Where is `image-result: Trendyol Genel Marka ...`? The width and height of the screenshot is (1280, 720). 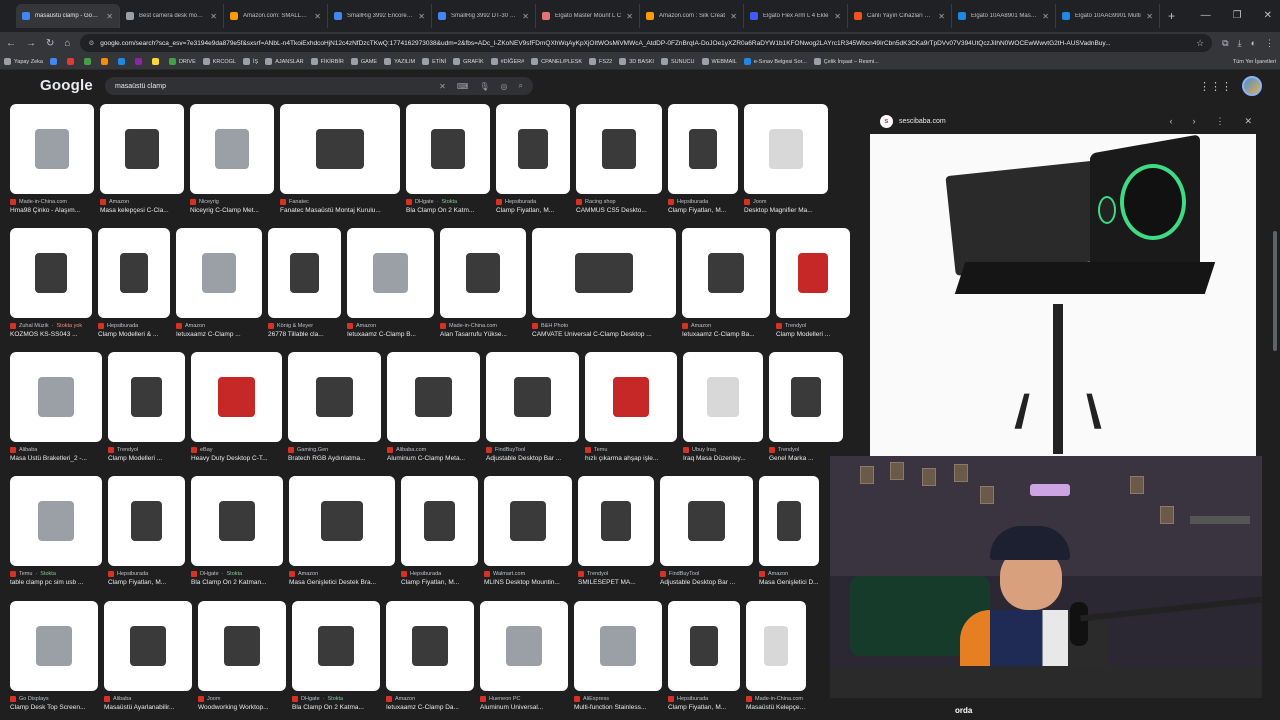 image-result: Trendyol Genel Marka ... is located at coordinates (806, 407).